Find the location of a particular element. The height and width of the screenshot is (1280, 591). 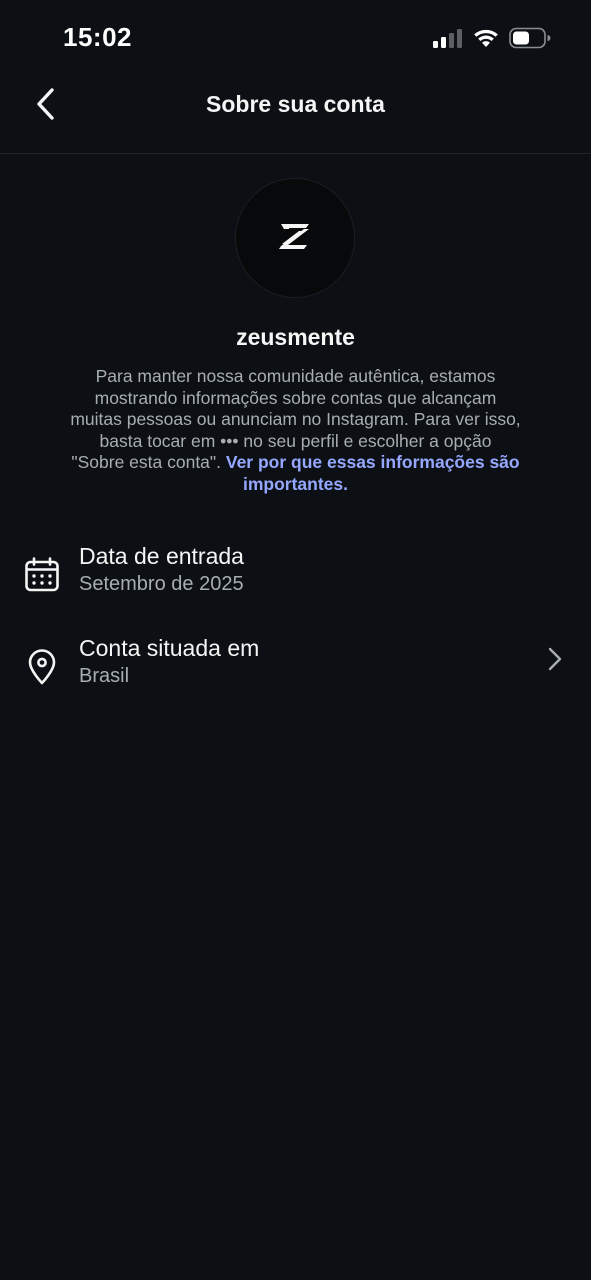

brand-logo-icon is located at coordinates (295, 238).